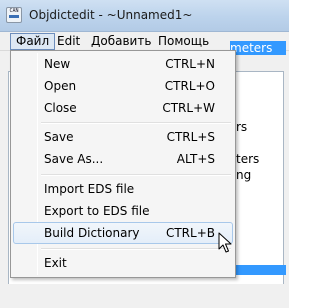 This screenshot has height=308, width=320. I want to click on menu-item-shortcut: CTRL+B, so click(190, 233).